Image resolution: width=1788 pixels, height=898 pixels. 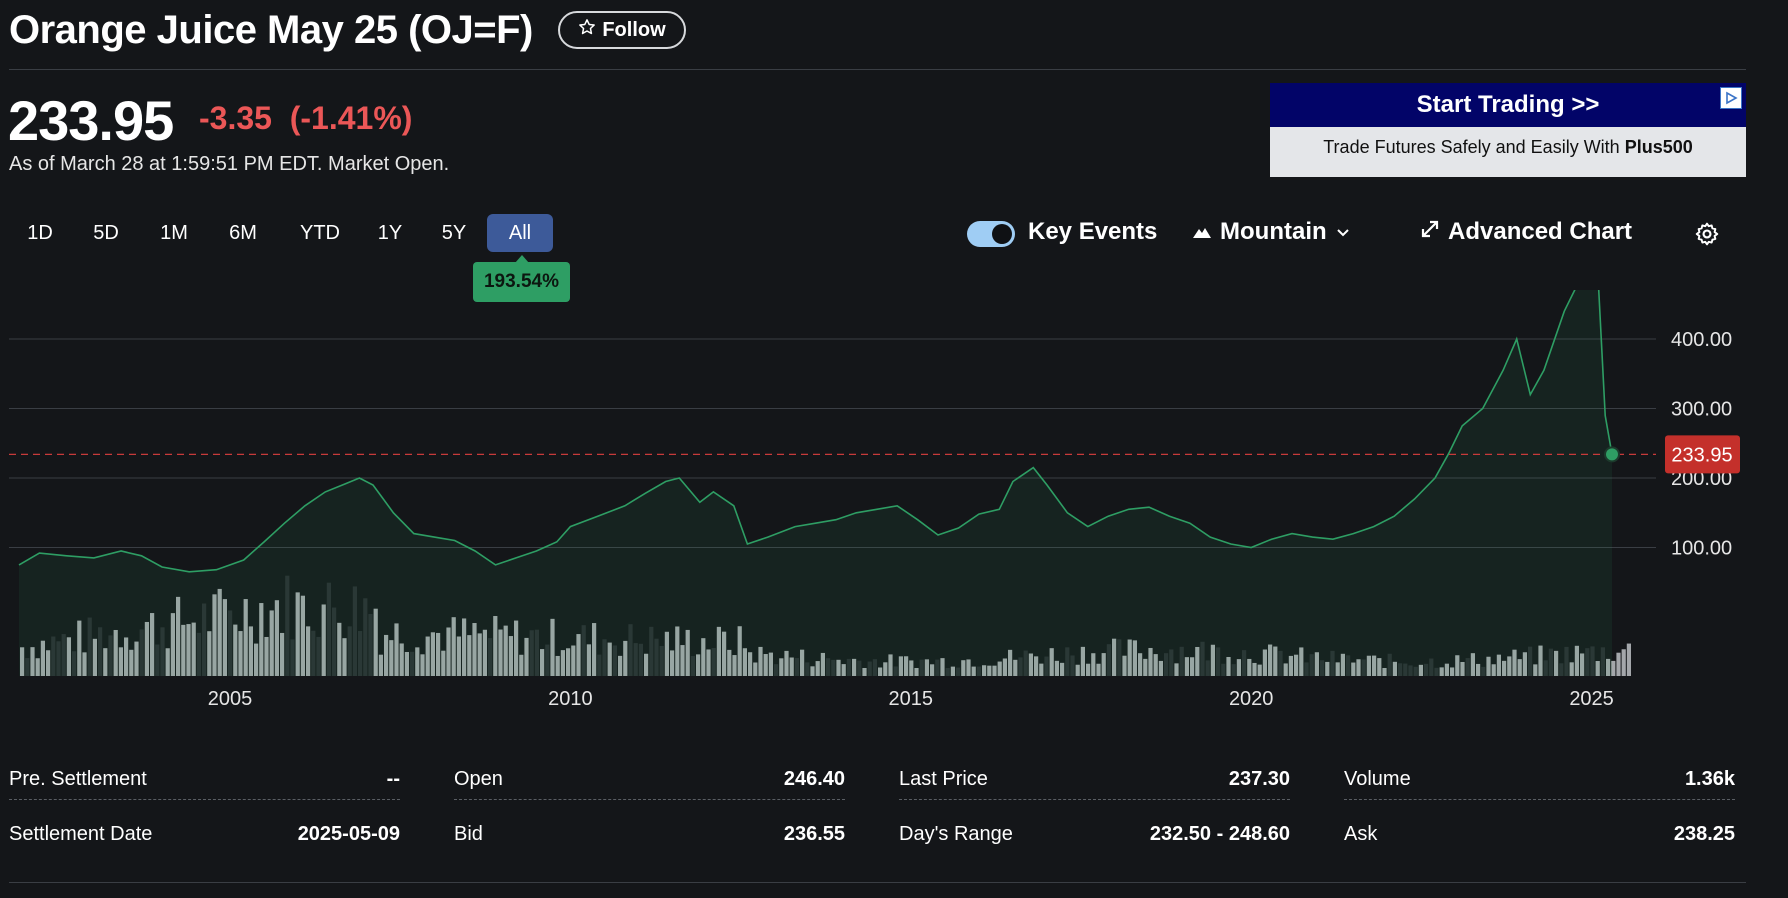 What do you see at coordinates (390, 233) in the screenshot?
I see `range-button-1y: 1Y` at bounding box center [390, 233].